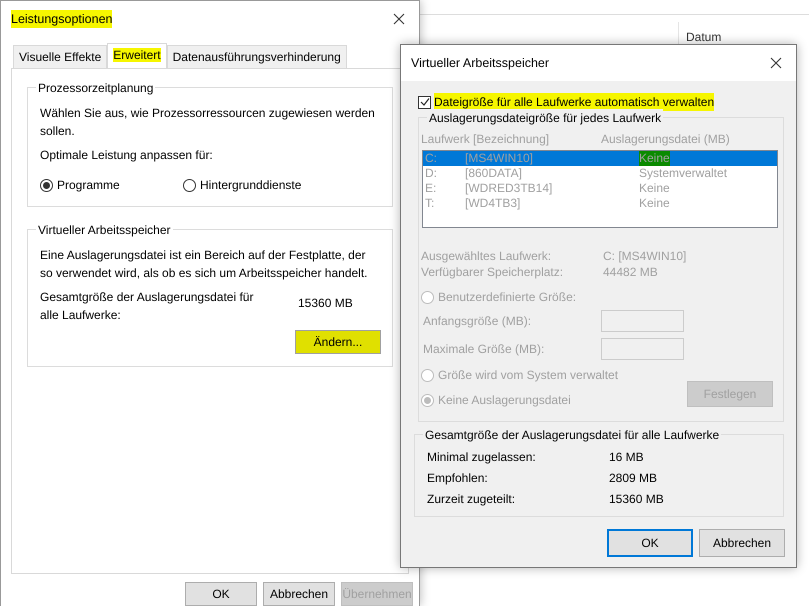 This screenshot has height=606, width=809. I want to click on description-text: Eine Auslagerungsdatei ist ein Bereich auf der Festplatte, der so verwendet wird, als ob es sich um Arbeitsspeicher handelt., so click(204, 264).